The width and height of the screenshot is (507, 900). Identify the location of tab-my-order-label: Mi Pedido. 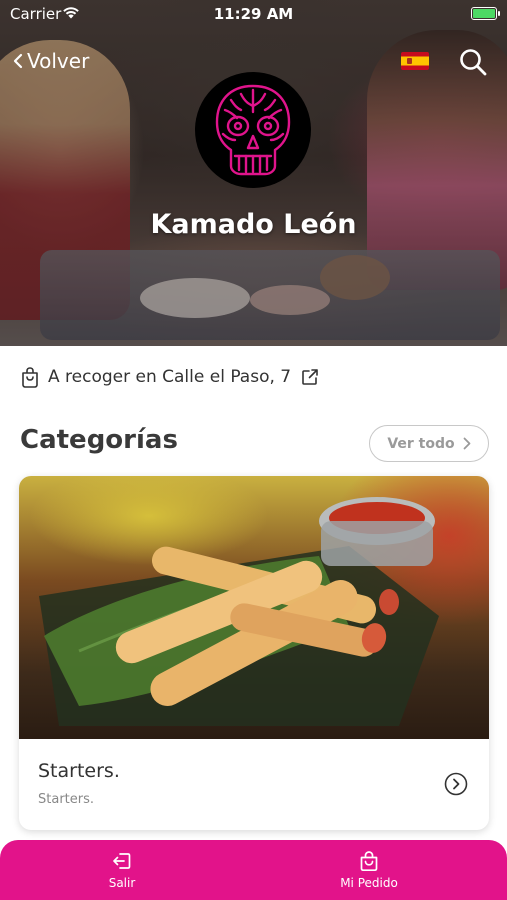
(369, 883).